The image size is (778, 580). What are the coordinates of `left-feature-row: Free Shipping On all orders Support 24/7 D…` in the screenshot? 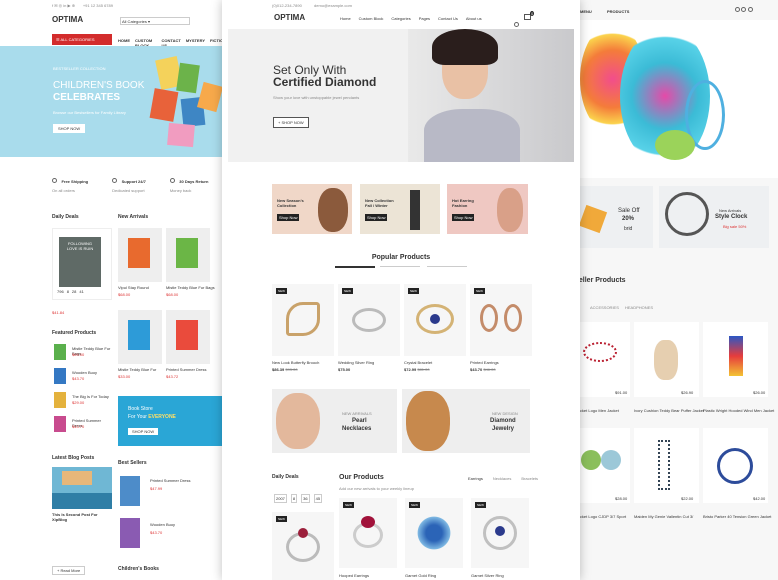 It's located at (130, 181).